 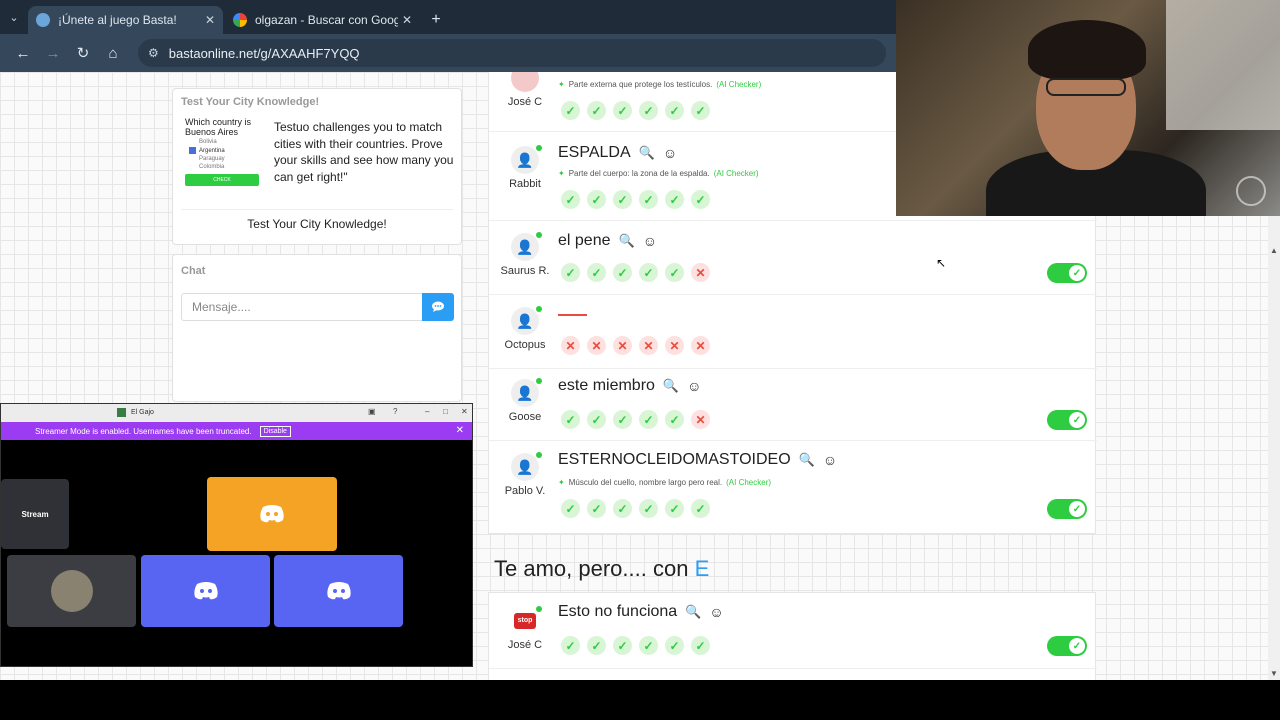 What do you see at coordinates (14, 17) in the screenshot?
I see `tab-search-button: ⌄` at bounding box center [14, 17].